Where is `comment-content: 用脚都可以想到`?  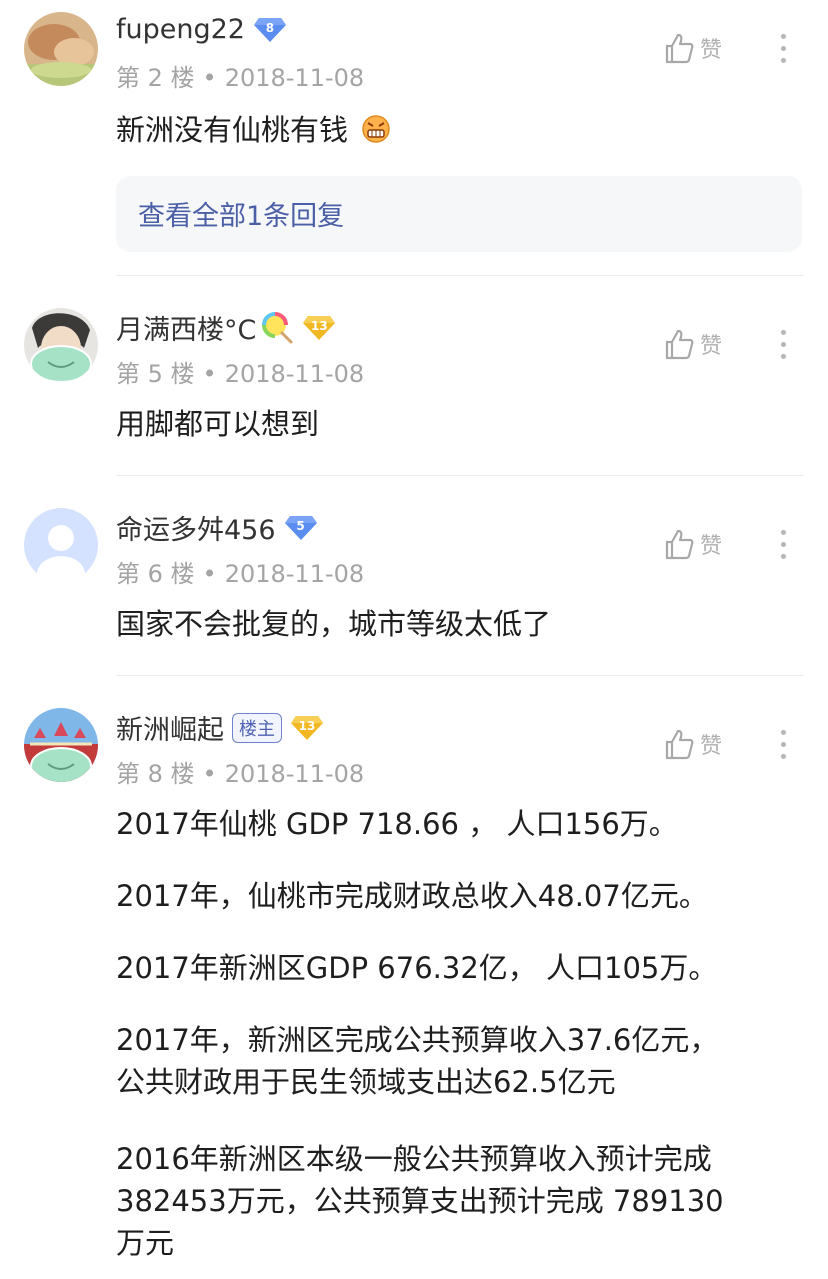
comment-content: 用脚都可以想到 is located at coordinates (218, 424).